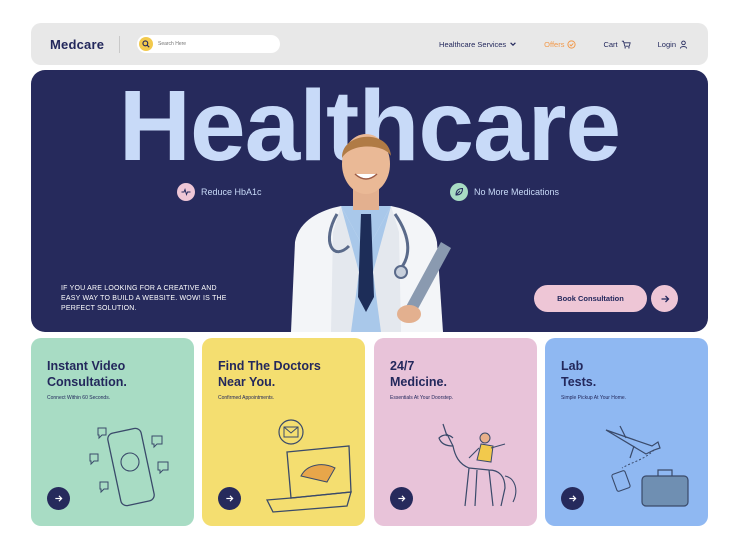 The image size is (736, 552). What do you see at coordinates (477, 465) in the screenshot?
I see `unicorn-rider-illustration` at bounding box center [477, 465].